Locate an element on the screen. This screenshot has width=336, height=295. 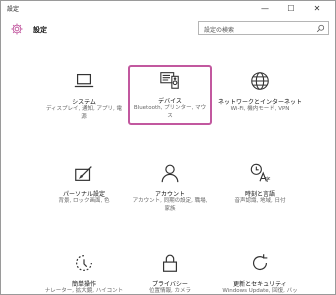
tile-privacy: プライバシー 位置情報, カメラ is located at coordinates (170, 271).